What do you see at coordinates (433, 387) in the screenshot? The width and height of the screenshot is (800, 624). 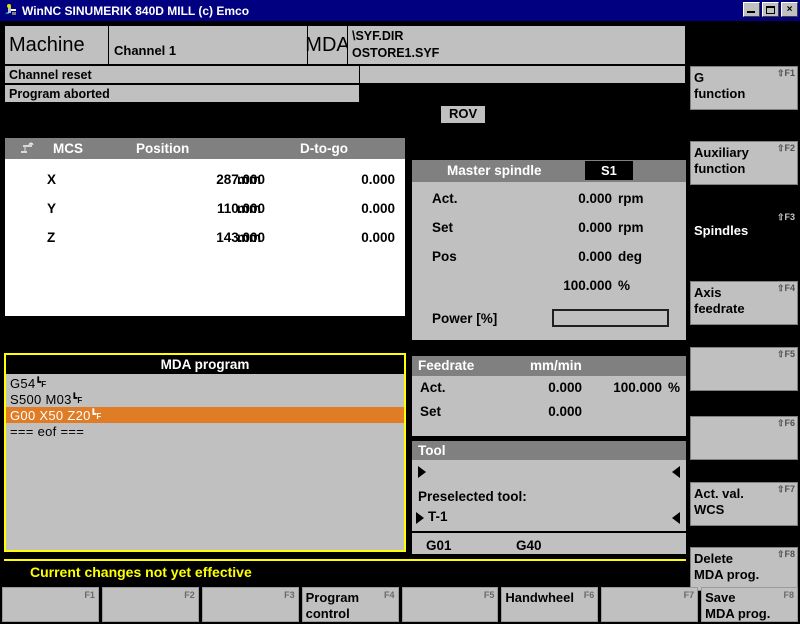 I see `feedrate-label: Act.` at bounding box center [433, 387].